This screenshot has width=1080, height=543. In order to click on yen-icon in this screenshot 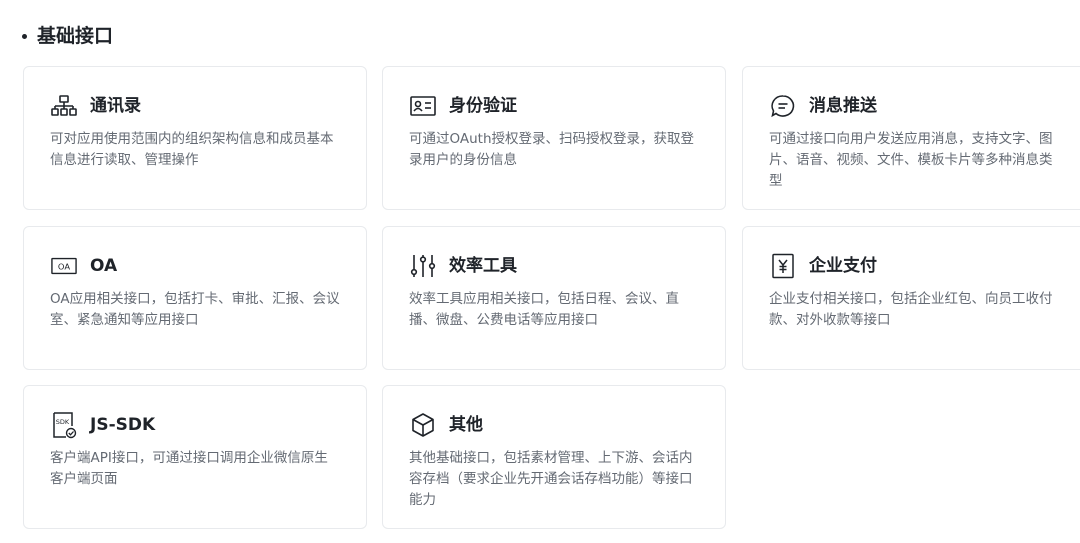, I will do `click(783, 266)`.